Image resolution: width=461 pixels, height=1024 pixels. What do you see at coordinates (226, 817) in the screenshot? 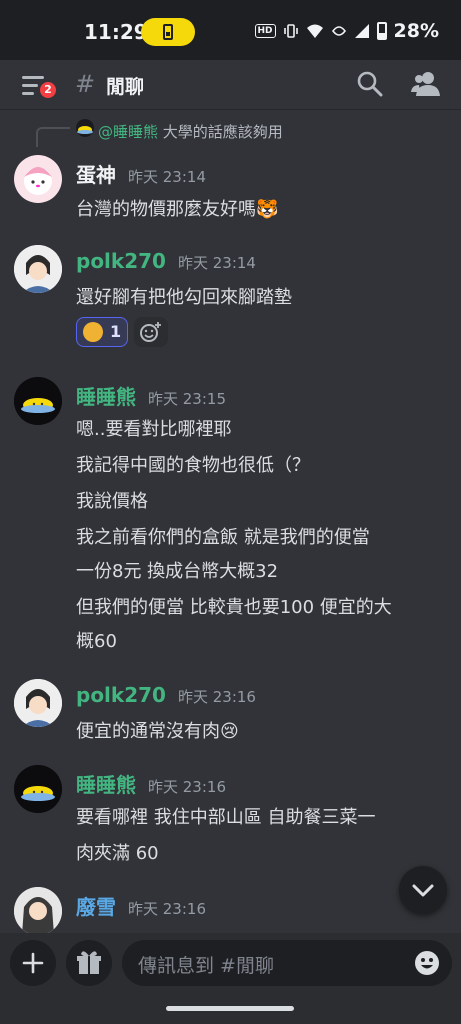
I see `message-text: 要看哪裡 我住中部山區 自助餐三菜一` at bounding box center [226, 817].